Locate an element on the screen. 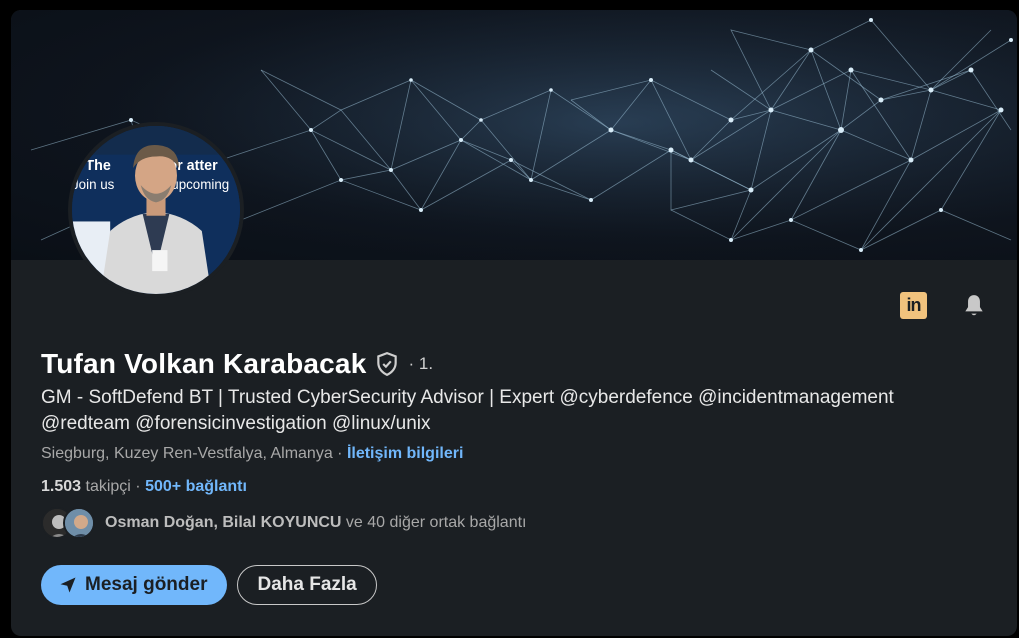 Image resolution: width=1019 pixels, height=638 pixels. profile-action-buttons: Mesaj gönder Daha Fazla is located at coordinates (209, 585).